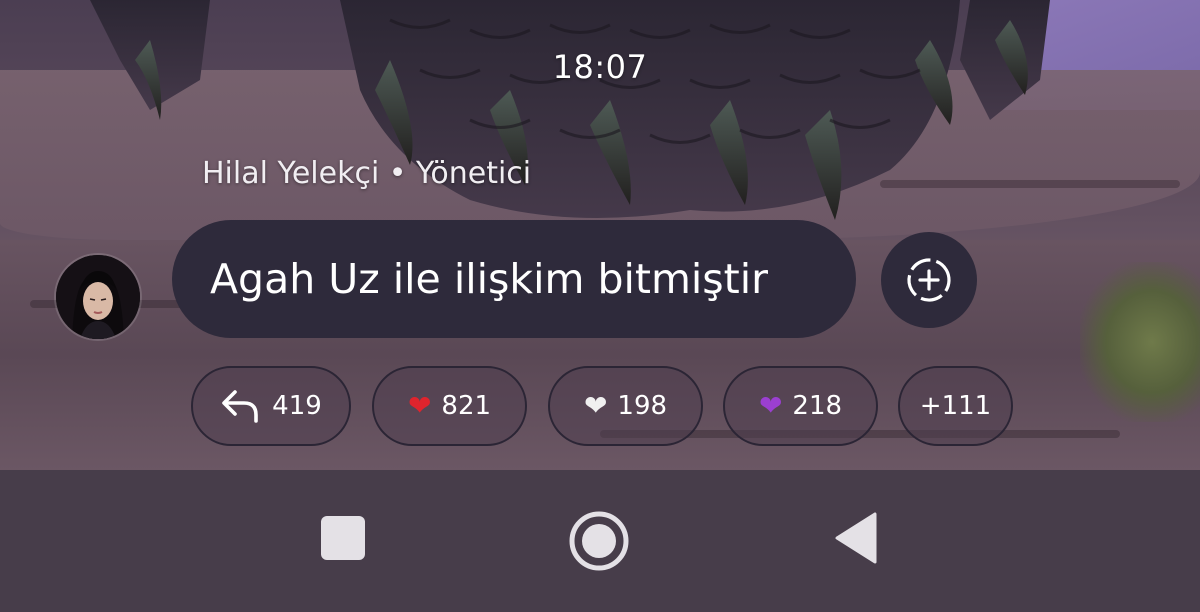 The height and width of the screenshot is (612, 1200). What do you see at coordinates (1140, 342) in the screenshot?
I see `moss-patch` at bounding box center [1140, 342].